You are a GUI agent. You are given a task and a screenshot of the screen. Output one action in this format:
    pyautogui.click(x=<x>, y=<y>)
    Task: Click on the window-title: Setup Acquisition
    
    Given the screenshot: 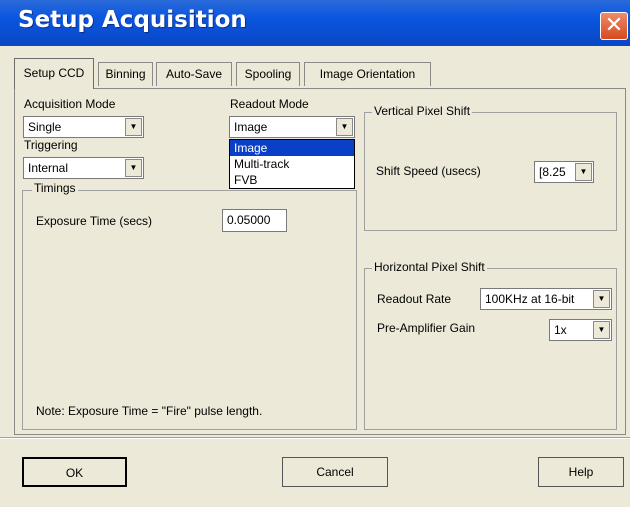 What is the action you would take?
    pyautogui.click(x=132, y=20)
    